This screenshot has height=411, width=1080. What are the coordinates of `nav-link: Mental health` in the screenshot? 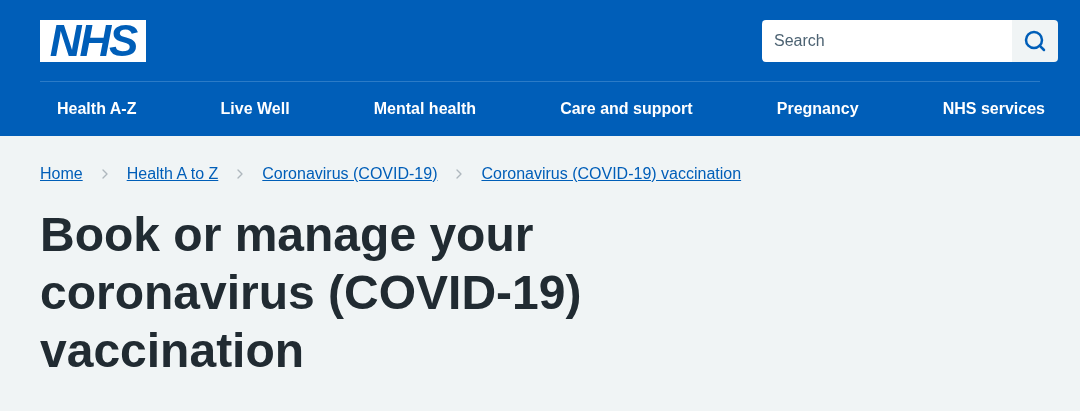 It's located at (424, 109).